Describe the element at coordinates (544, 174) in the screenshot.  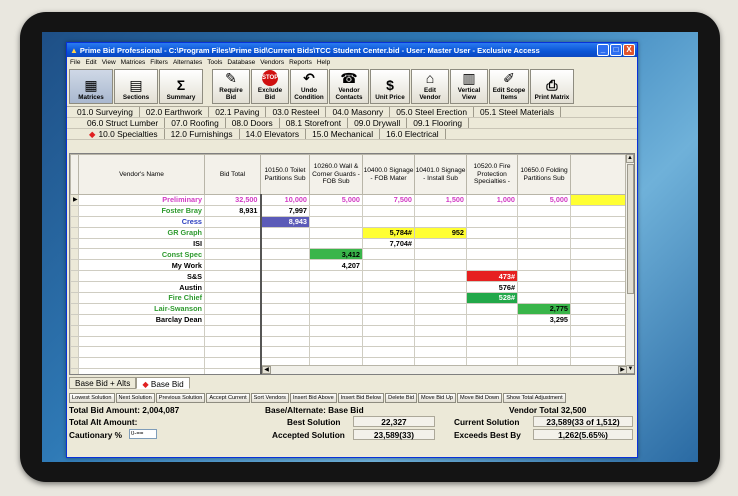
I see `column-header: 10650.0 Folding Partitions Sub` at that location.